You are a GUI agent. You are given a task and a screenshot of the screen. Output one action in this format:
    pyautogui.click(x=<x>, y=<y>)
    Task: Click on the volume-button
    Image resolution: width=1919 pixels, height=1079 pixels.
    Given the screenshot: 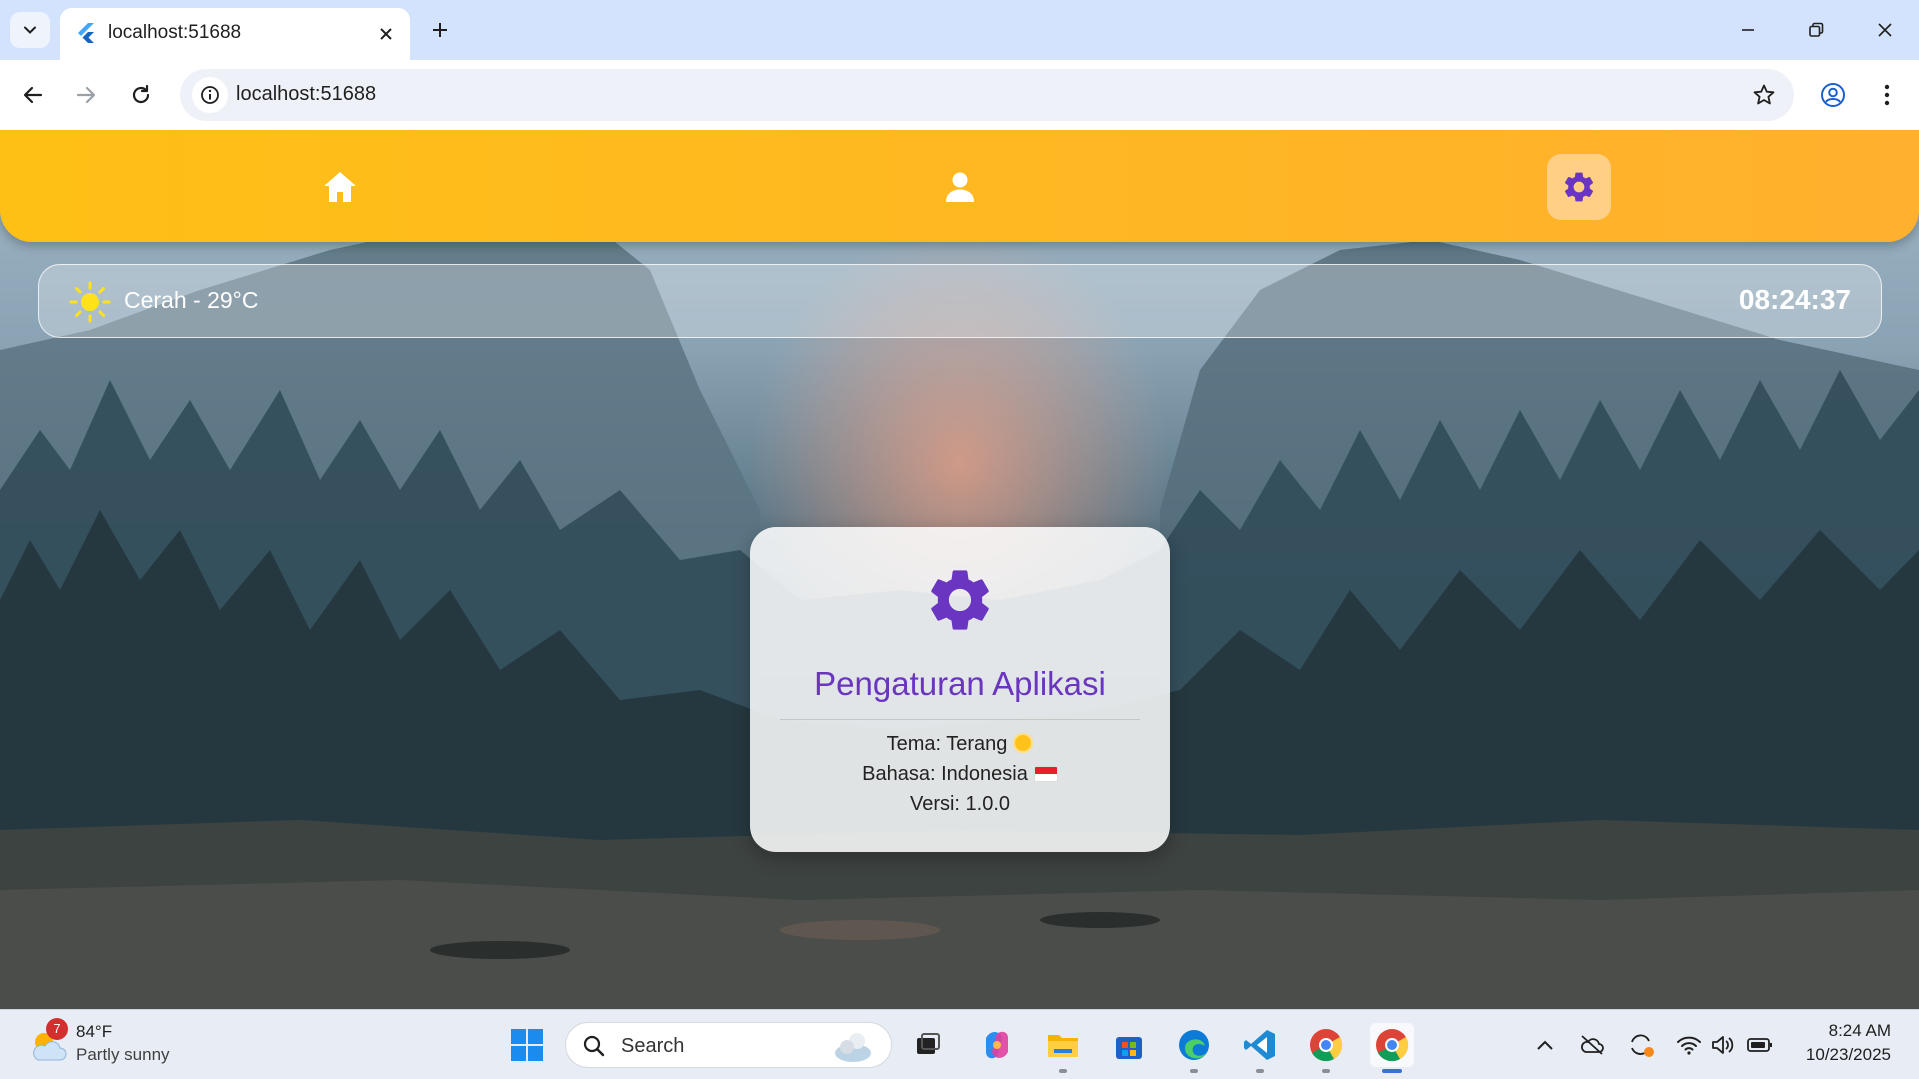 What is the action you would take?
    pyautogui.click(x=1723, y=1045)
    